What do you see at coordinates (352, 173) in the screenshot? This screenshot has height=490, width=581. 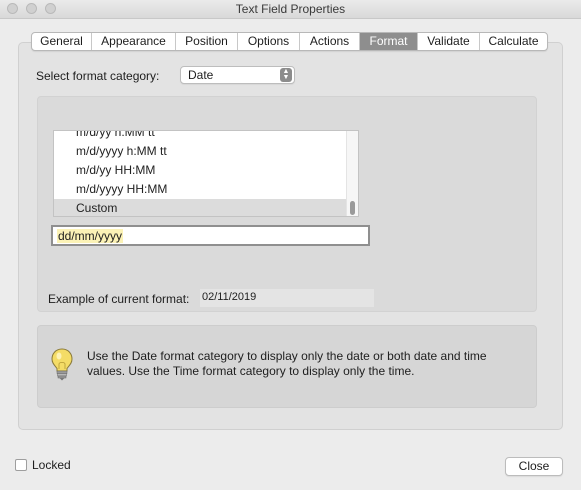 I see `list-scrollbar` at bounding box center [352, 173].